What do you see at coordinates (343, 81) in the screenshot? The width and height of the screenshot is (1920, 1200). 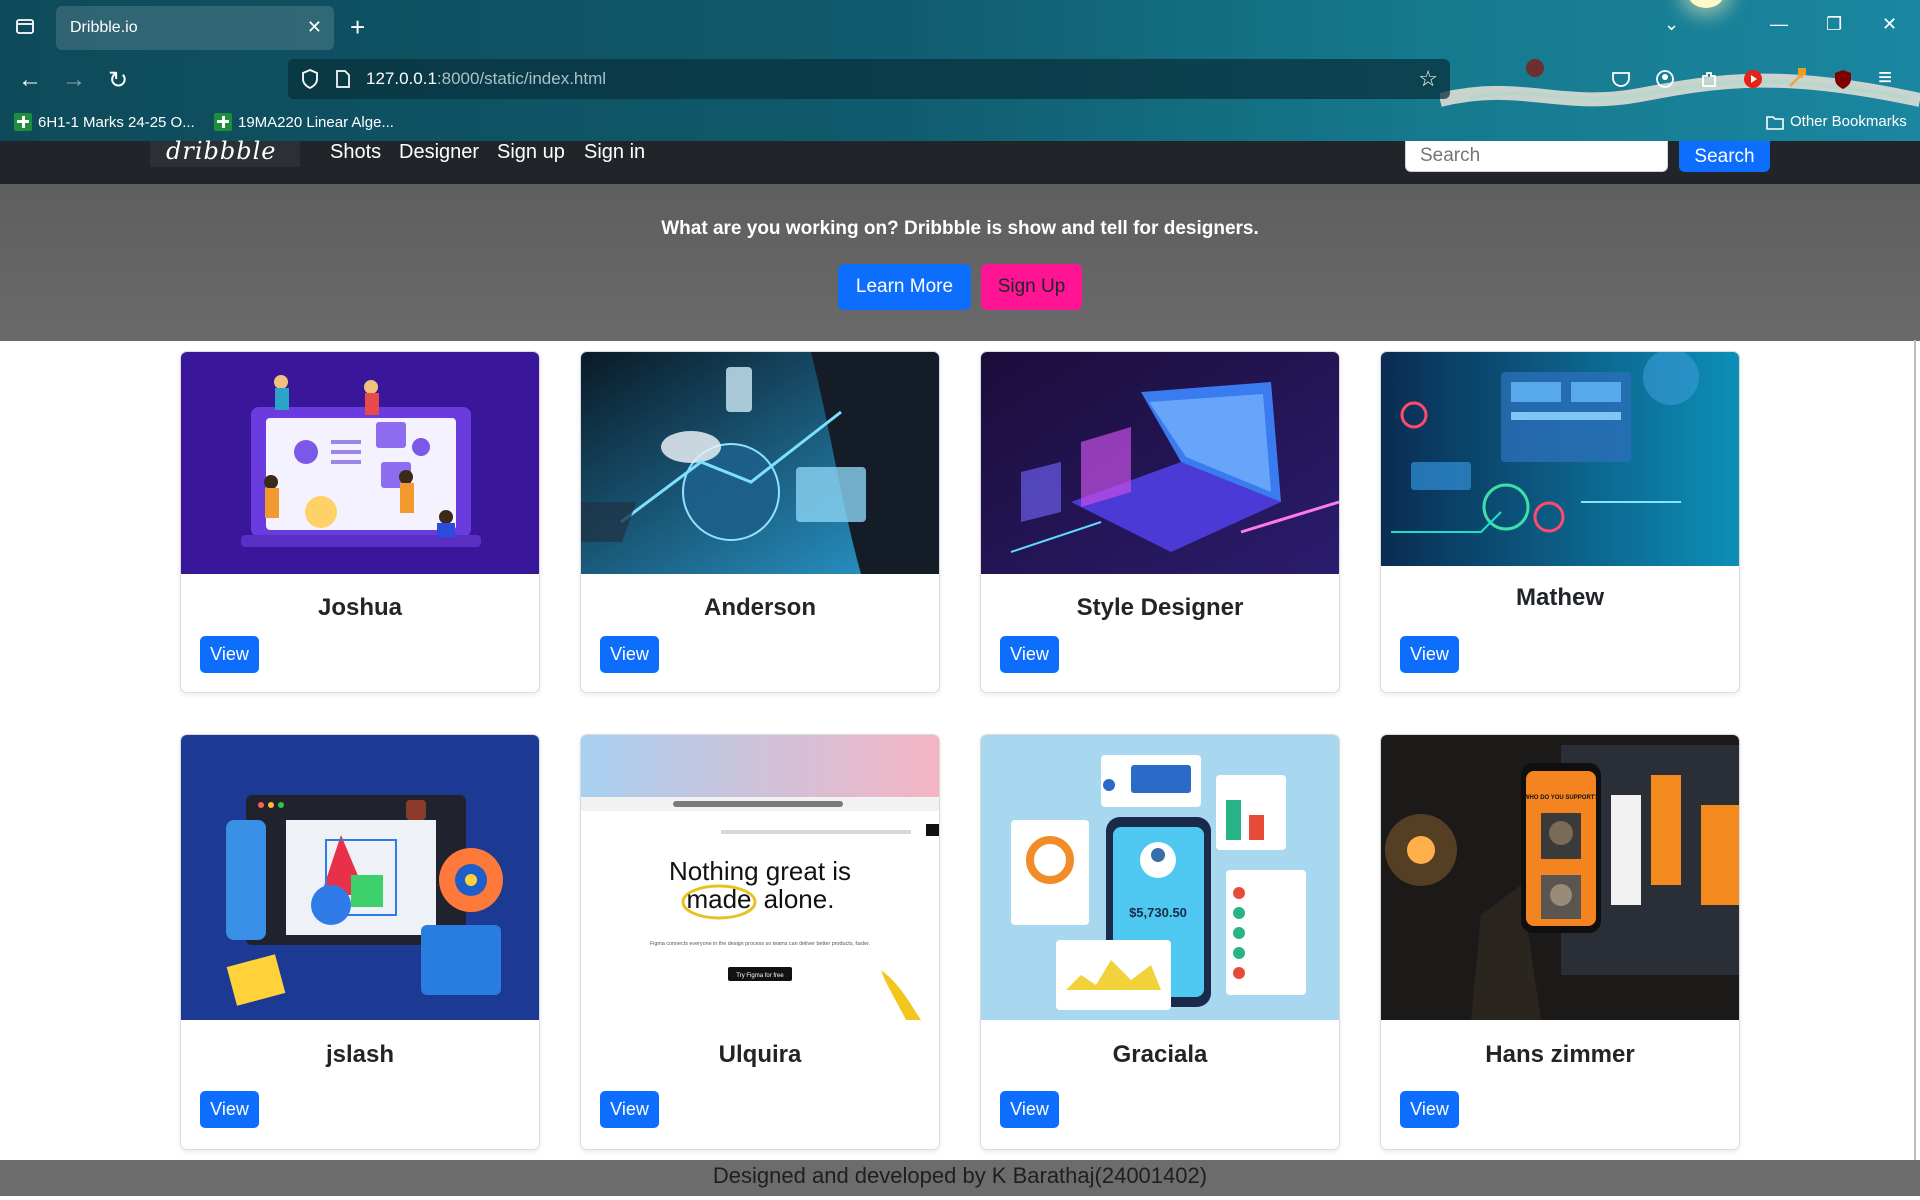 I see `page-info-icon` at bounding box center [343, 81].